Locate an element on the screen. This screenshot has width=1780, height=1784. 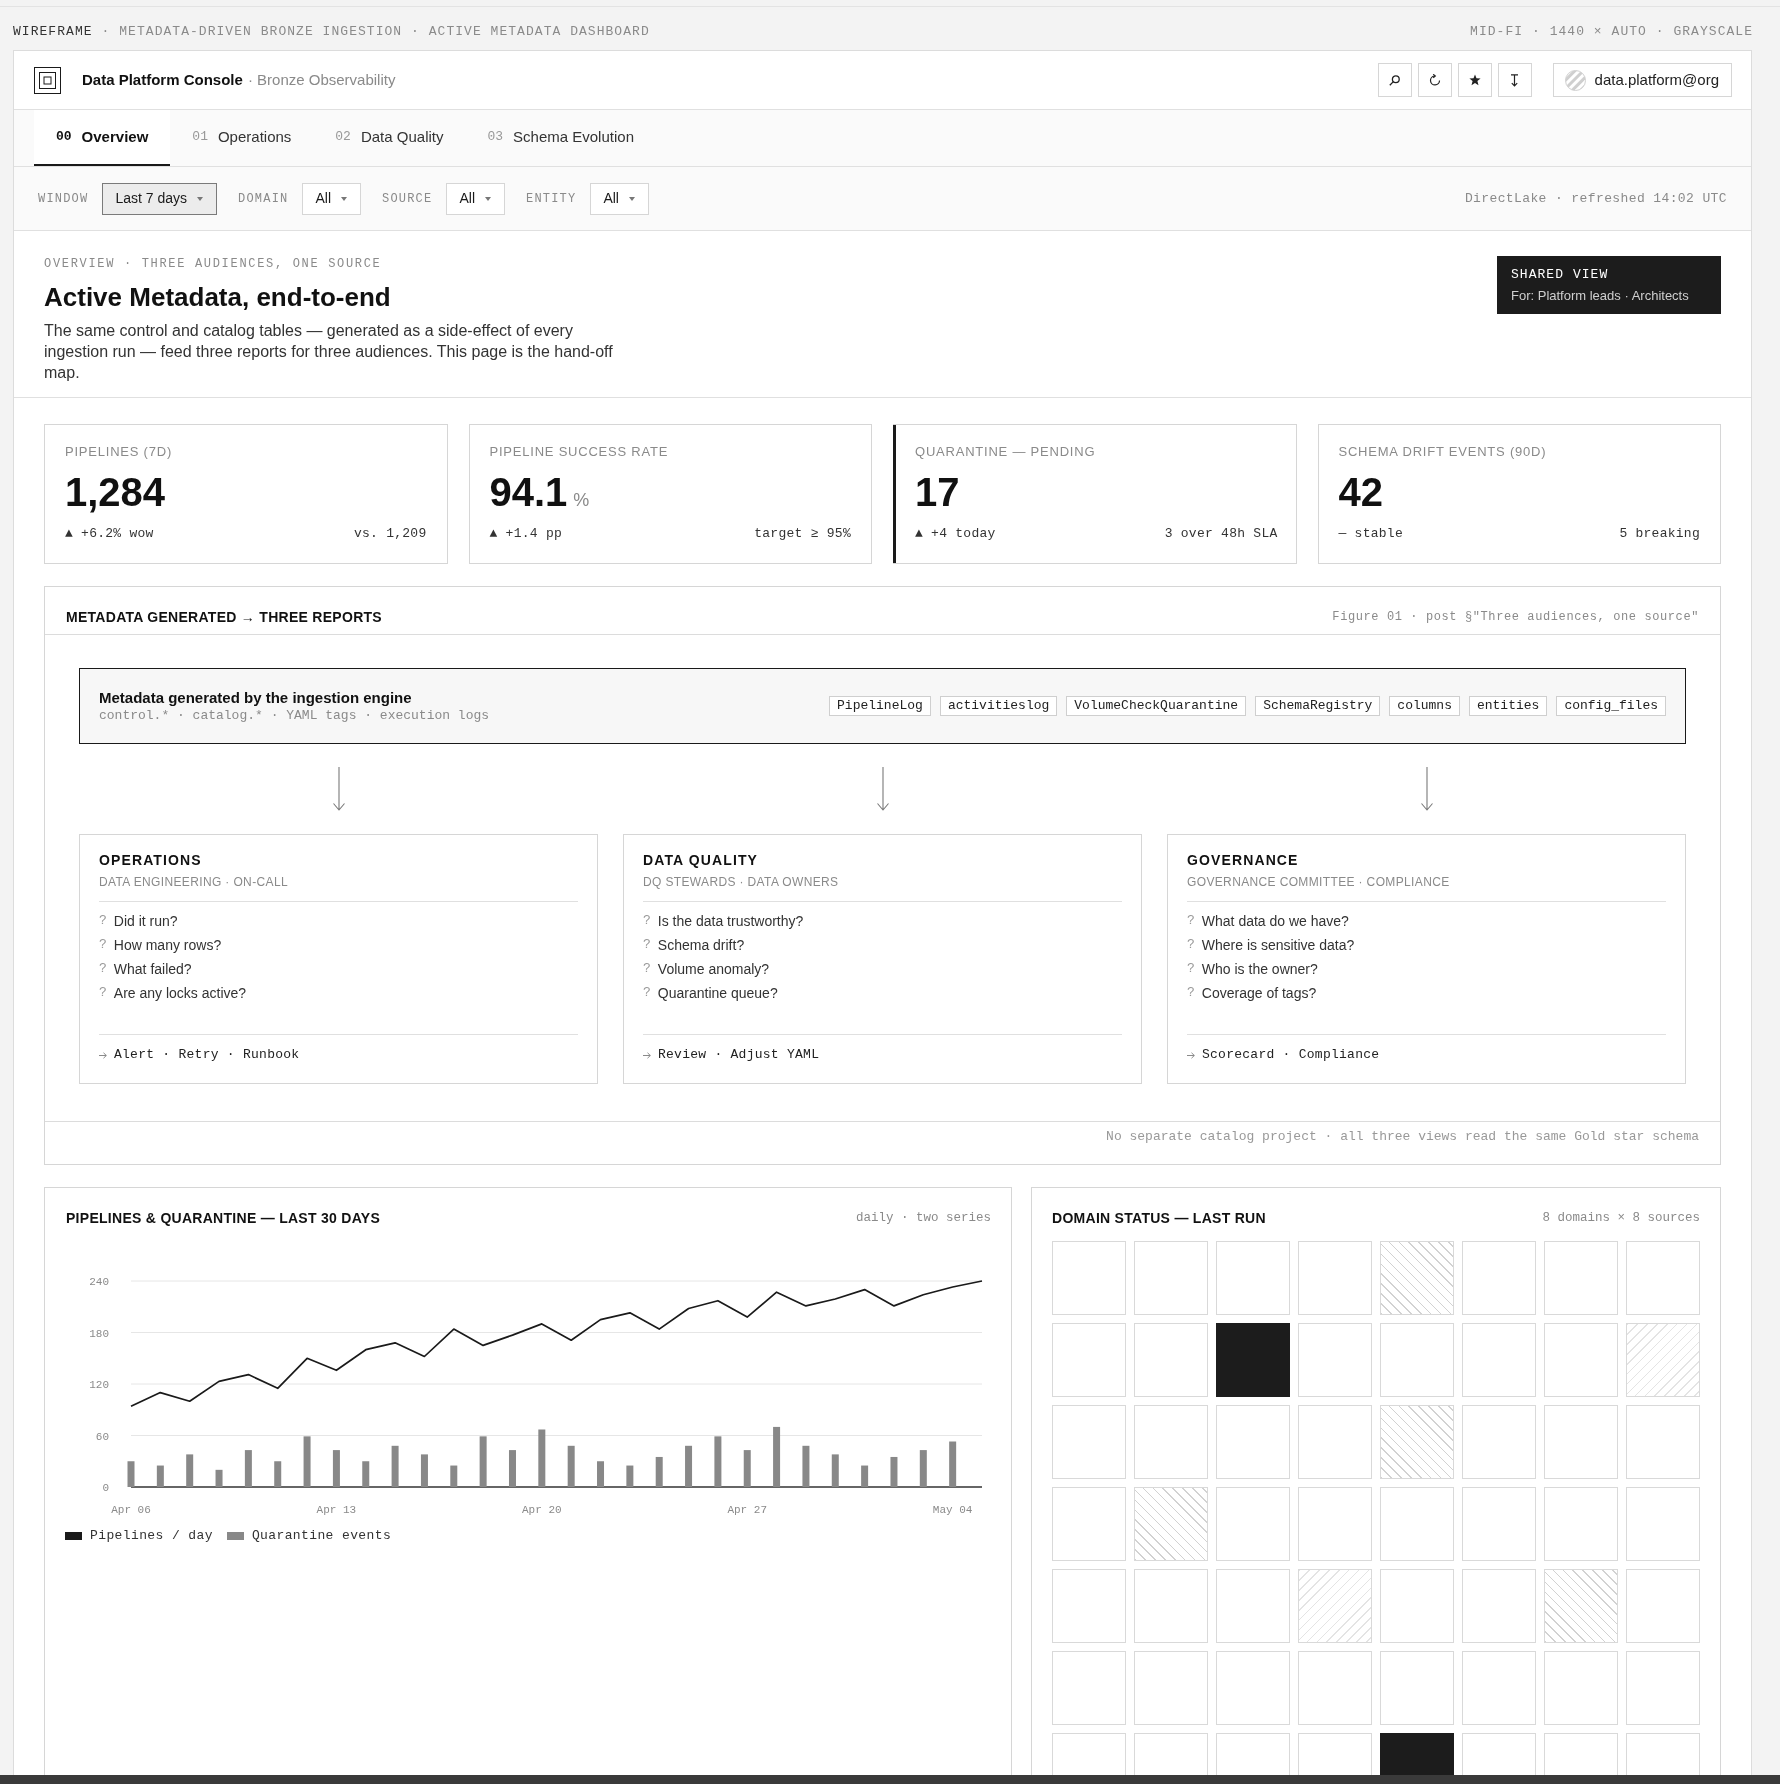
section-overline: OVERVIEW · THREE AUDIENCES, ONE SOURCE is located at coordinates (213, 264).